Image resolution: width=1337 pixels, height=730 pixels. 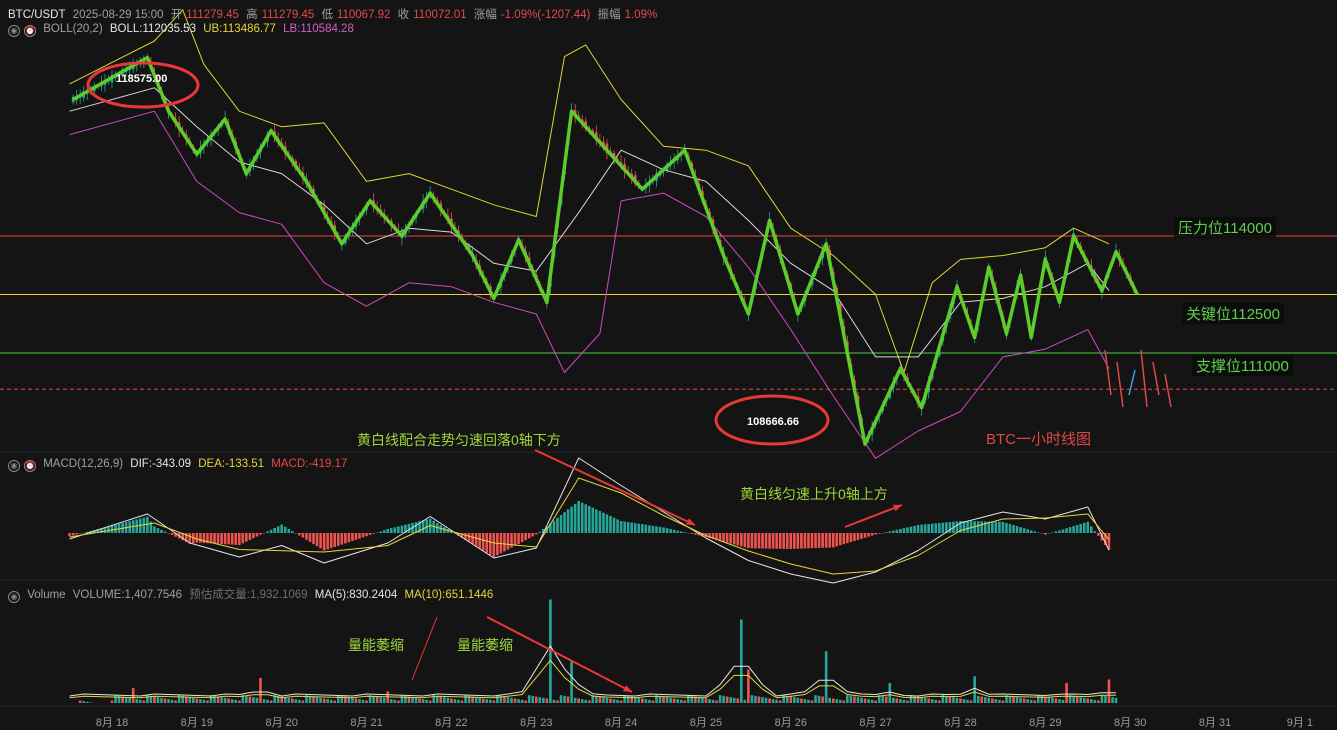 I want to click on volume-ma5-value: MA(5):830.2404, so click(x=356, y=595).